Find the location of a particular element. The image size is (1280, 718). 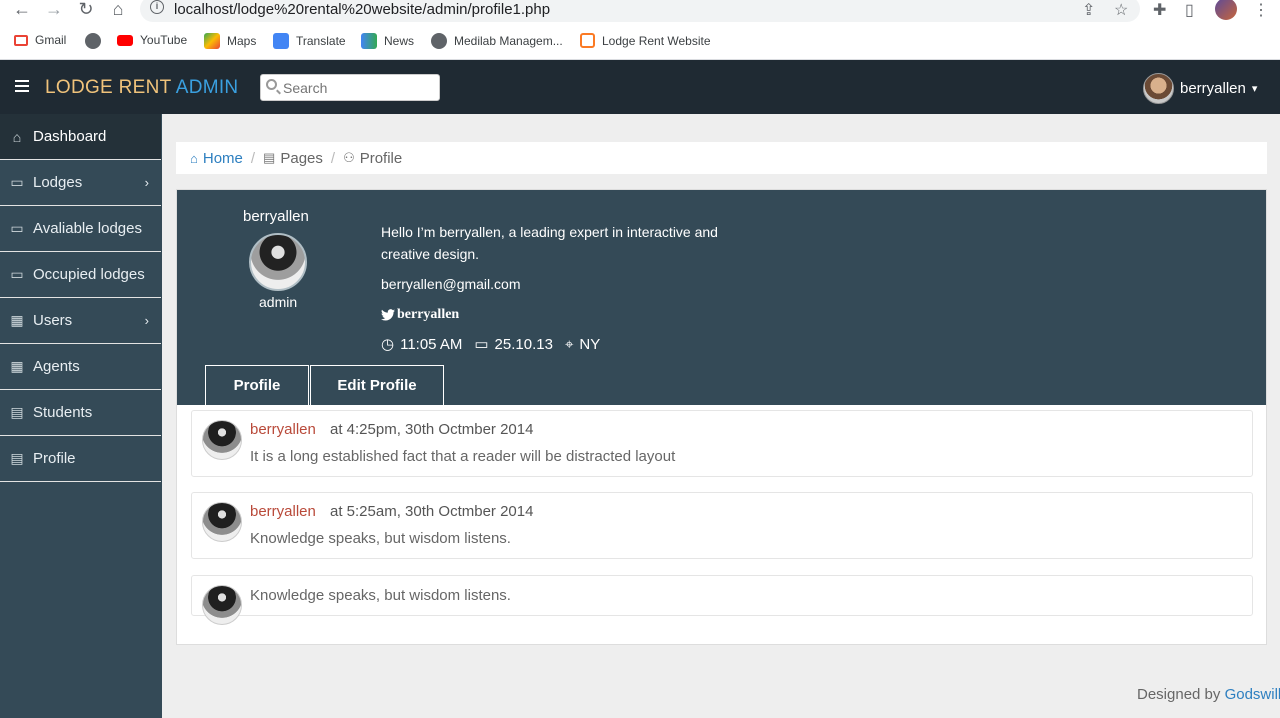

sidebar-item-agents: ▦ Agents is located at coordinates (80, 367).